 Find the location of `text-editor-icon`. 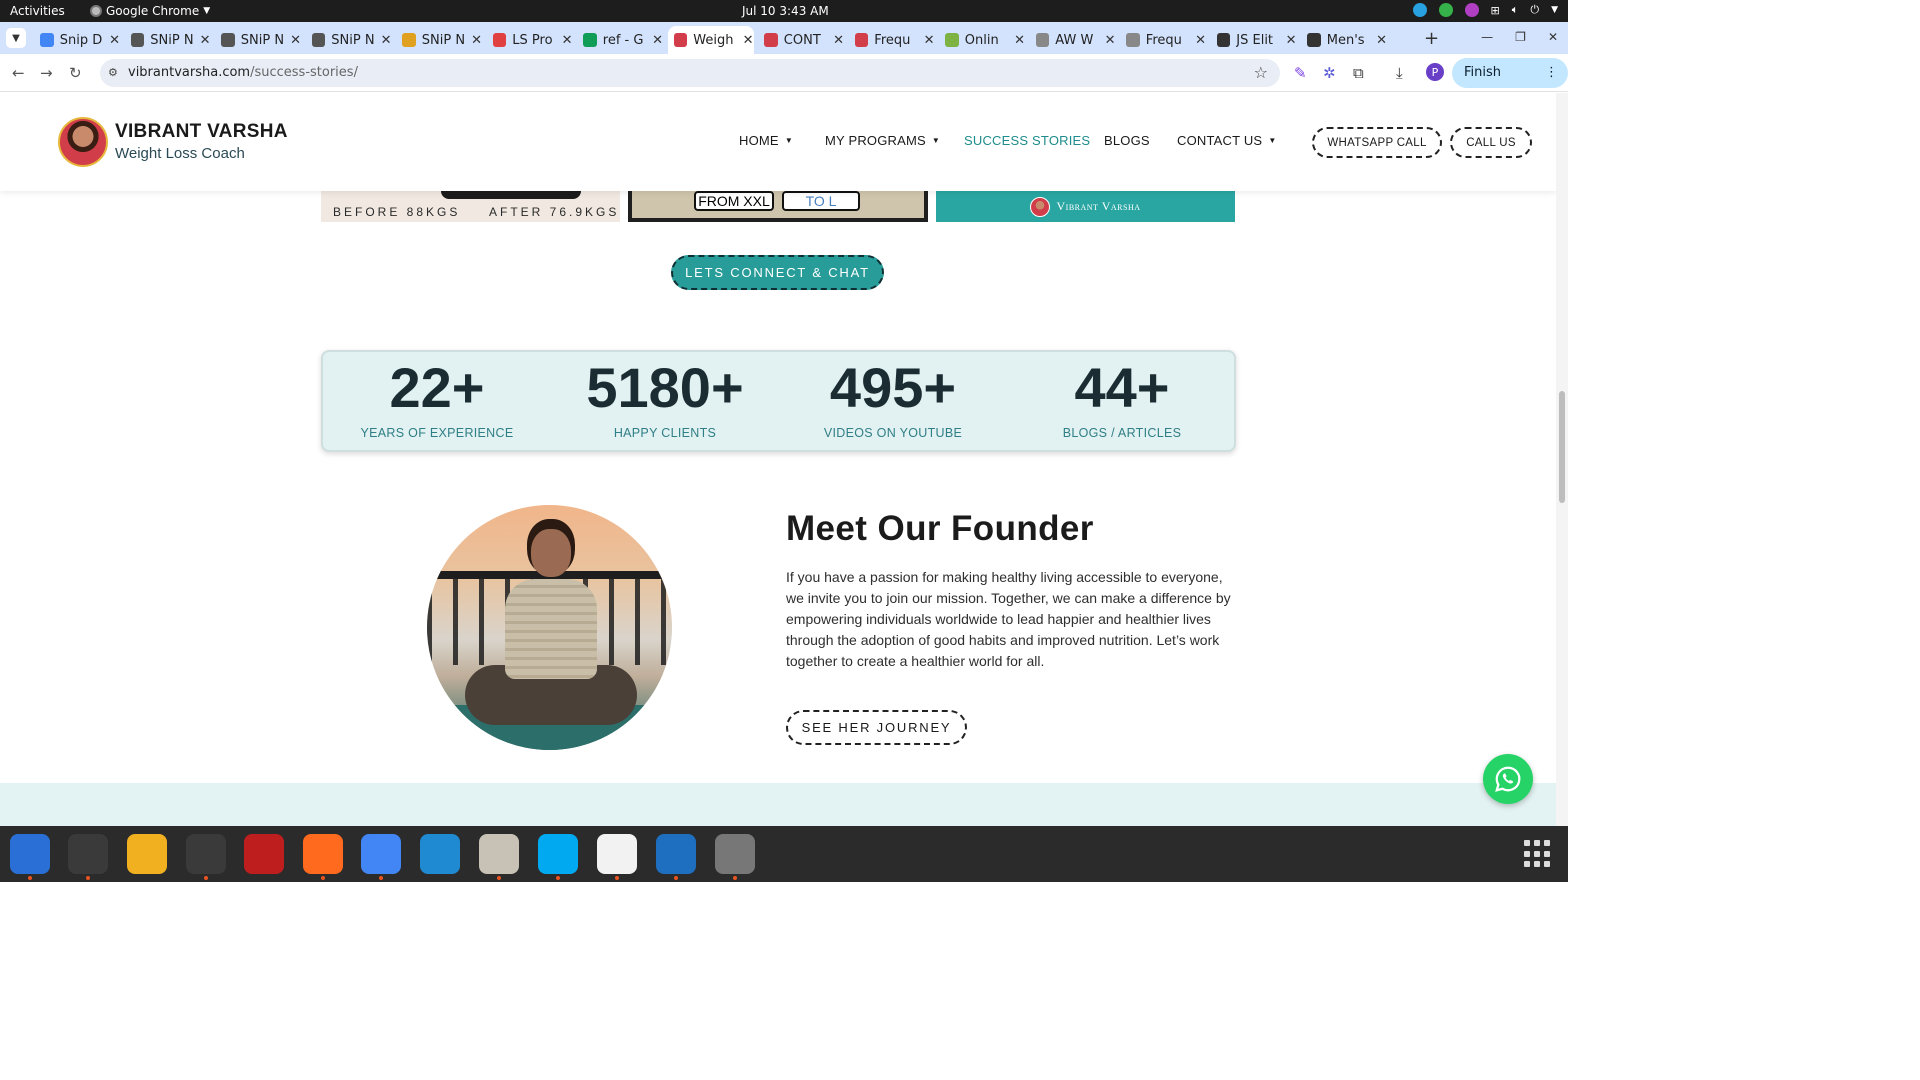

text-editor-icon is located at coordinates (617, 854).